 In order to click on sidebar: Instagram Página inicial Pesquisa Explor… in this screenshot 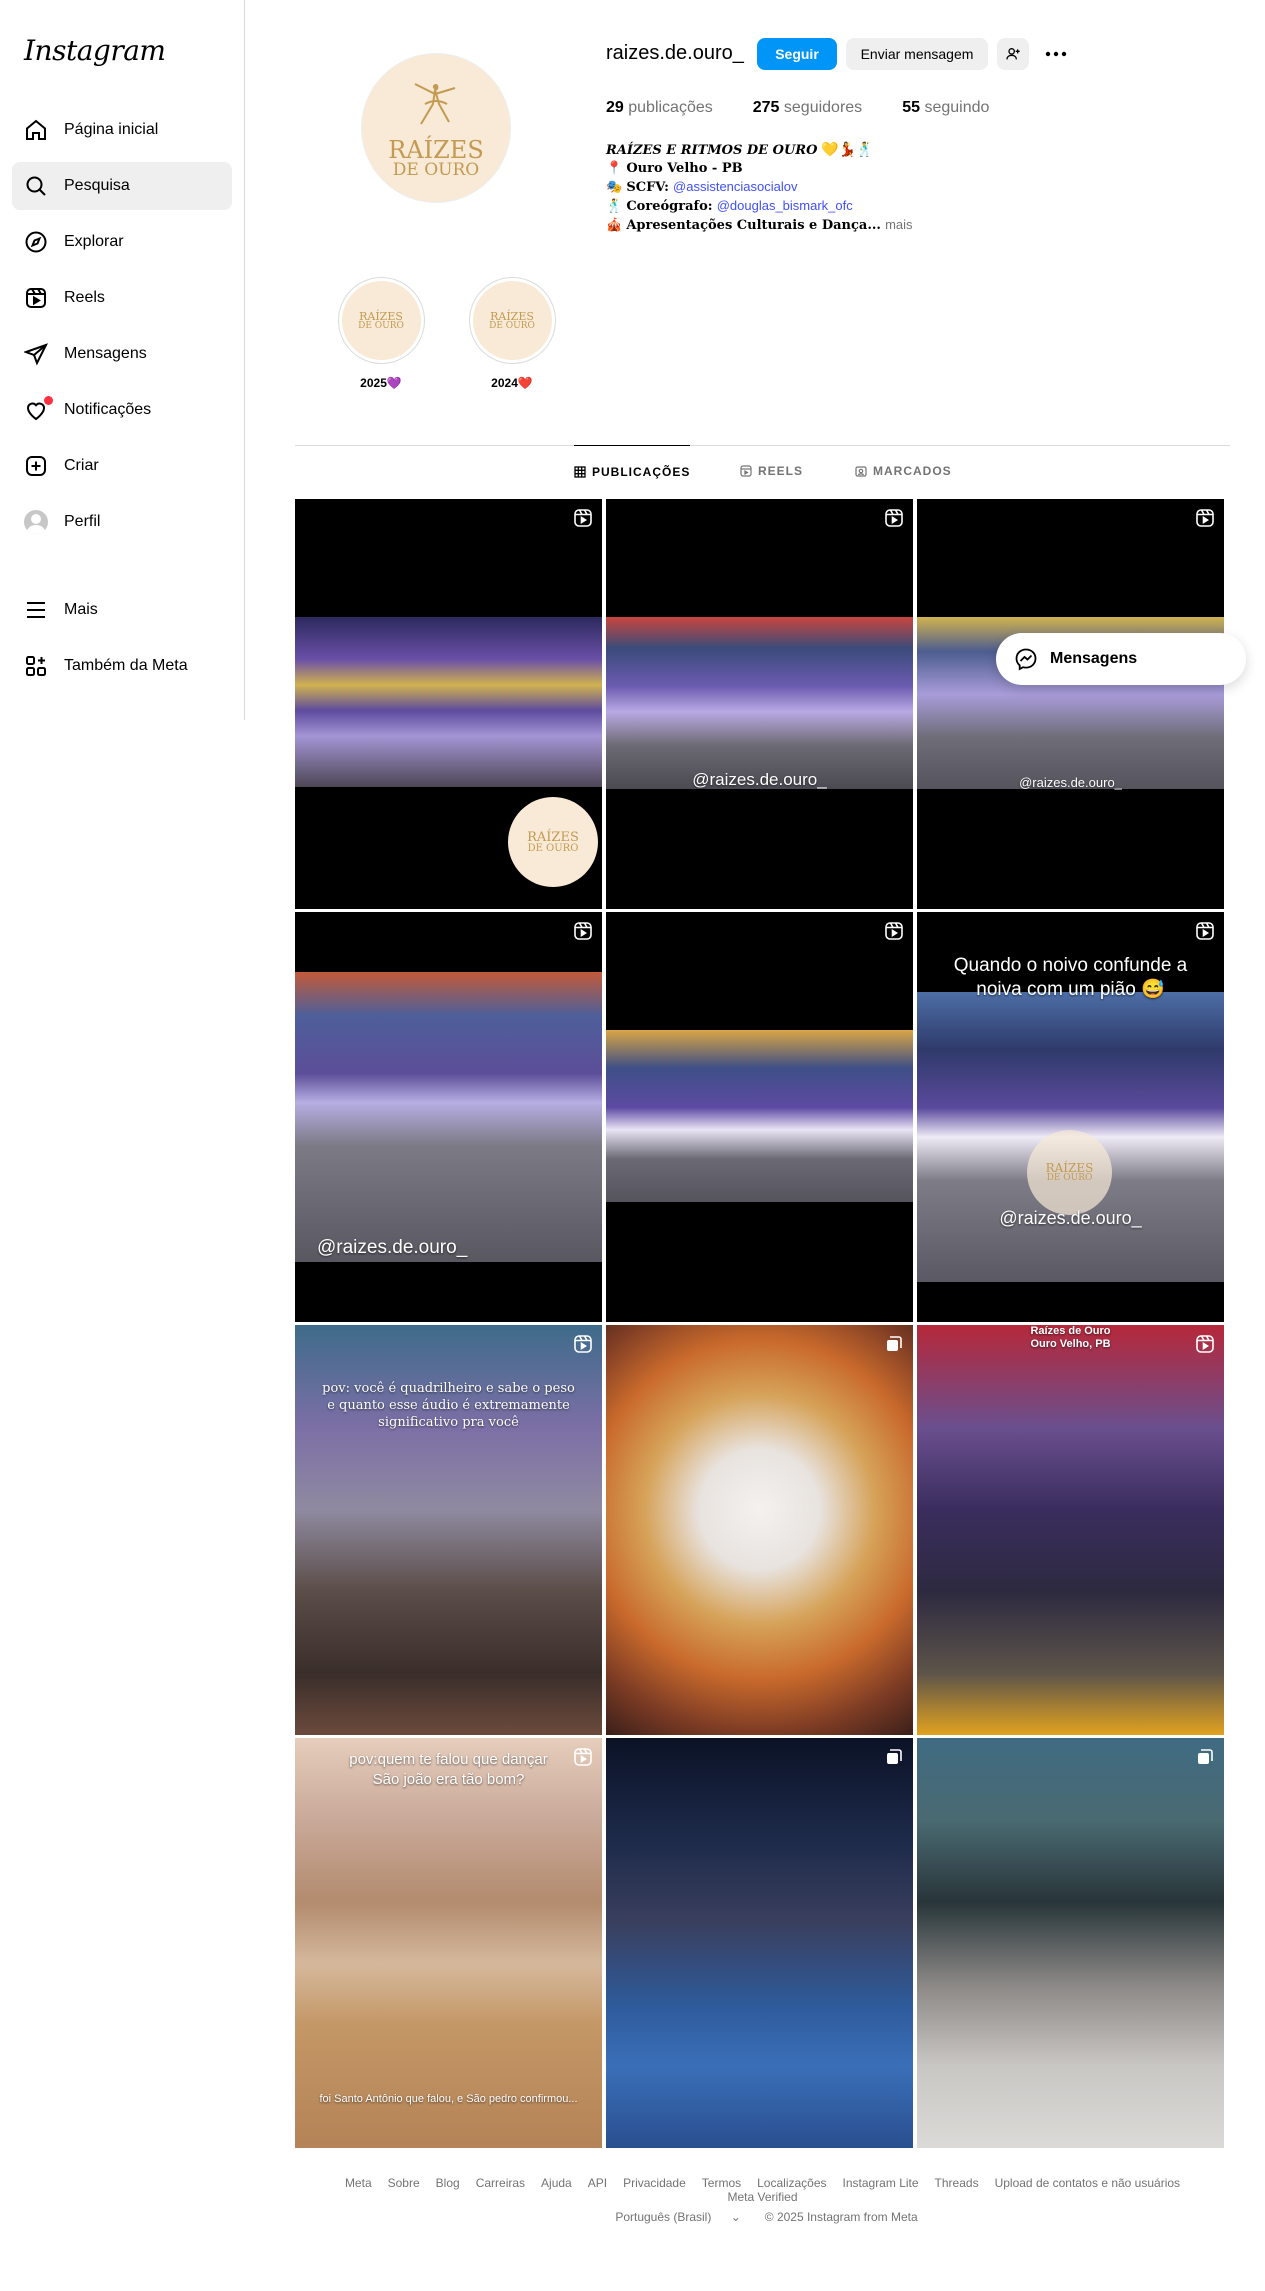, I will do `click(122, 360)`.